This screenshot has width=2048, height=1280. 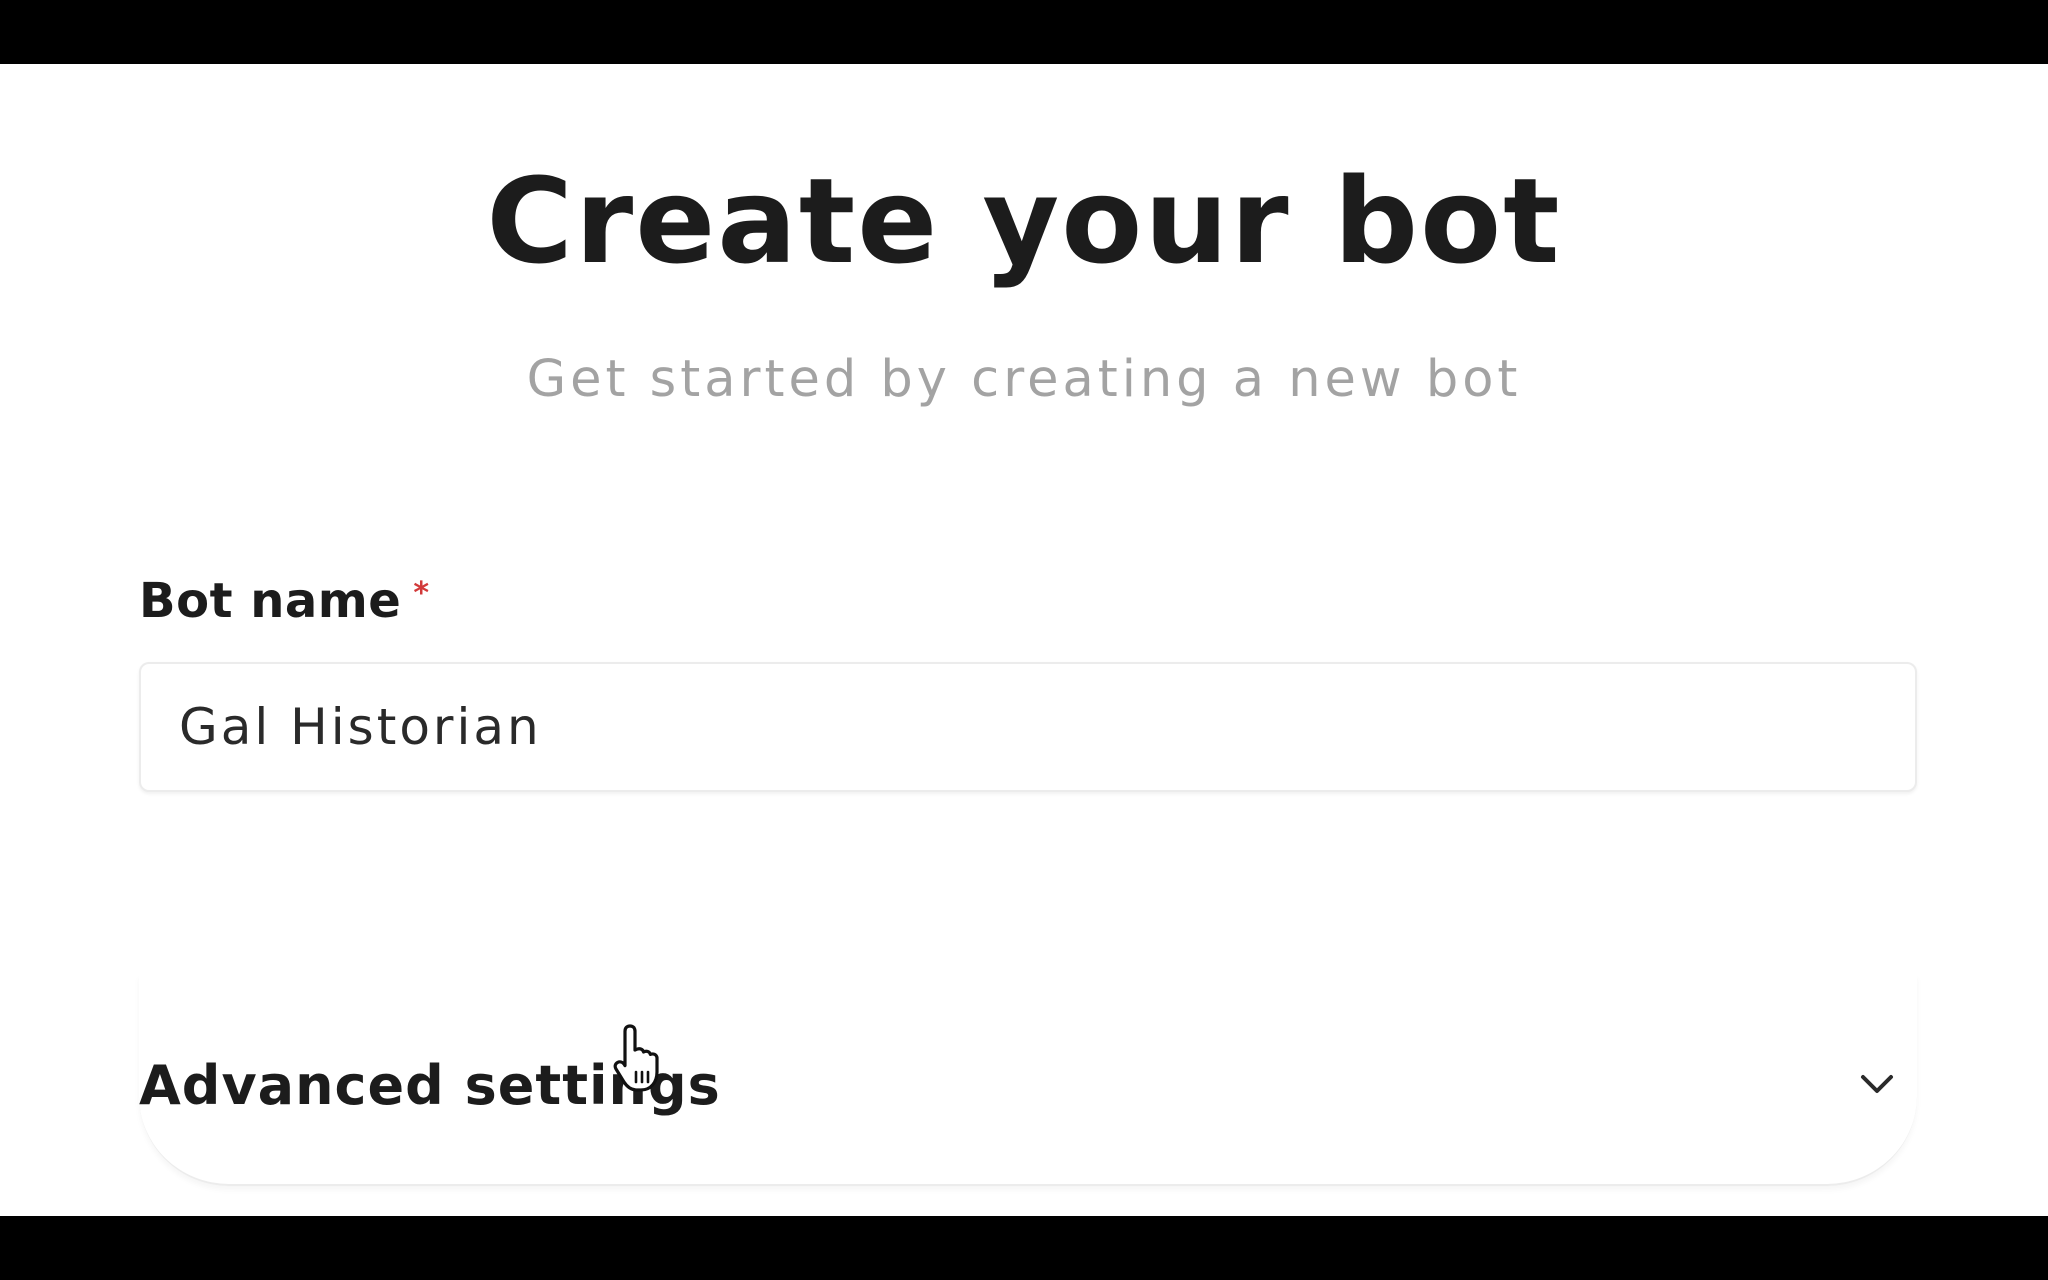 I want to click on page-title: Create your bot, so click(x=1024, y=221).